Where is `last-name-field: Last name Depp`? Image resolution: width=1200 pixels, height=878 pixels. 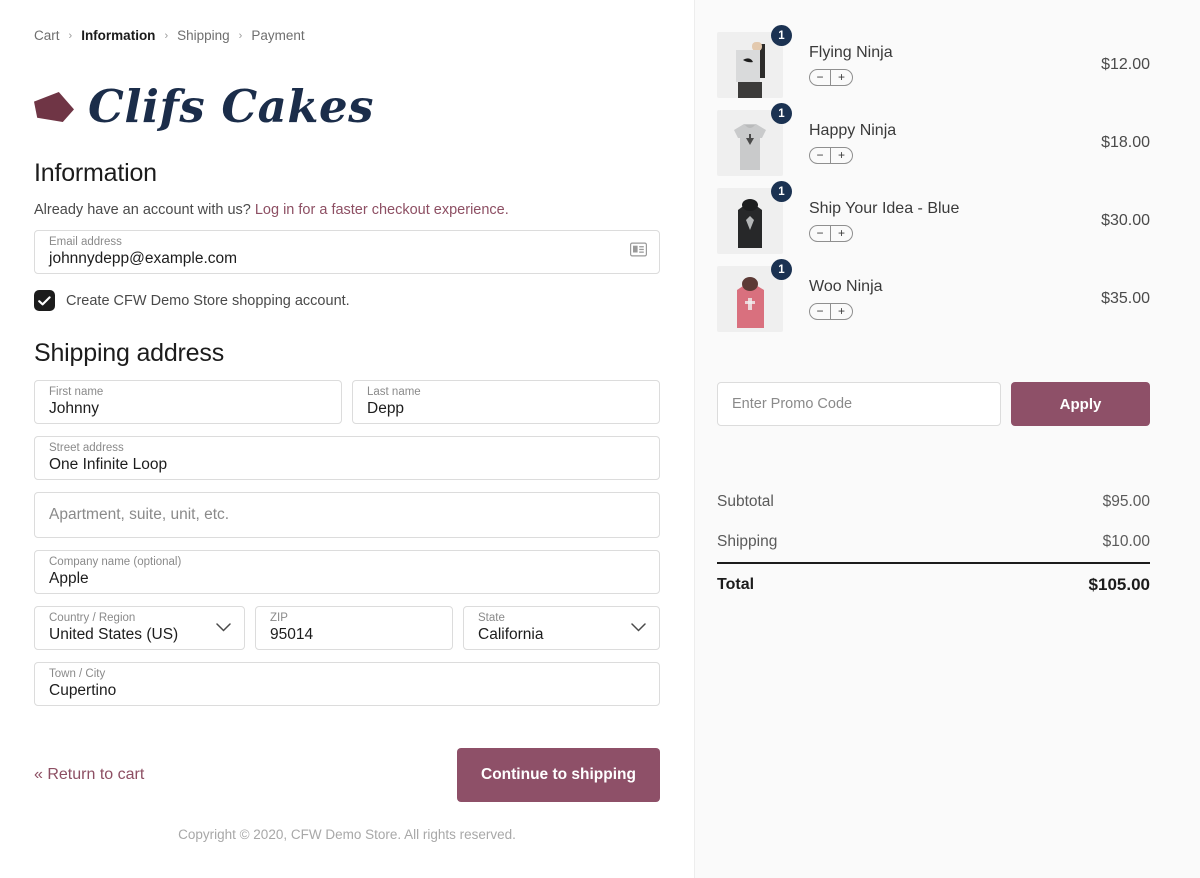 last-name-field: Last name Depp is located at coordinates (506, 402).